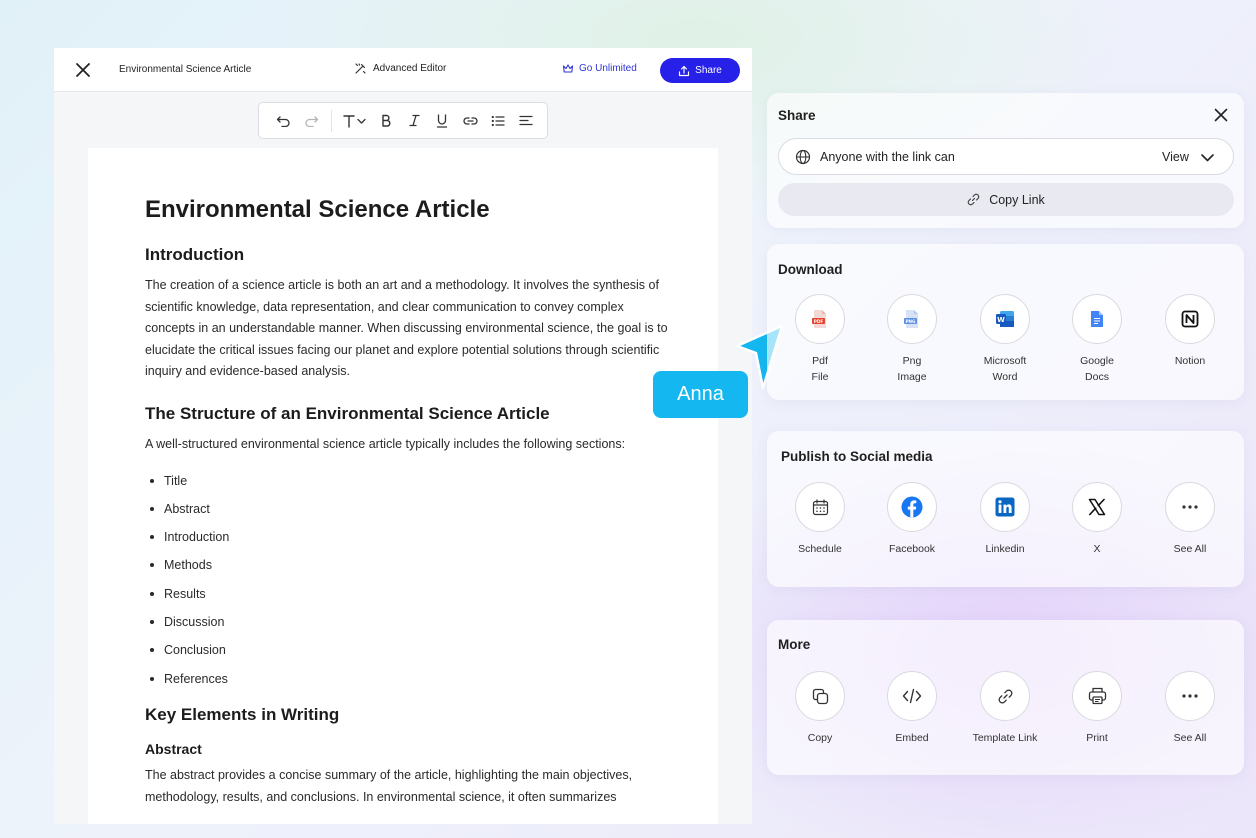 This screenshot has width=1256, height=838. I want to click on svg-text: PNG, so click(910, 321).